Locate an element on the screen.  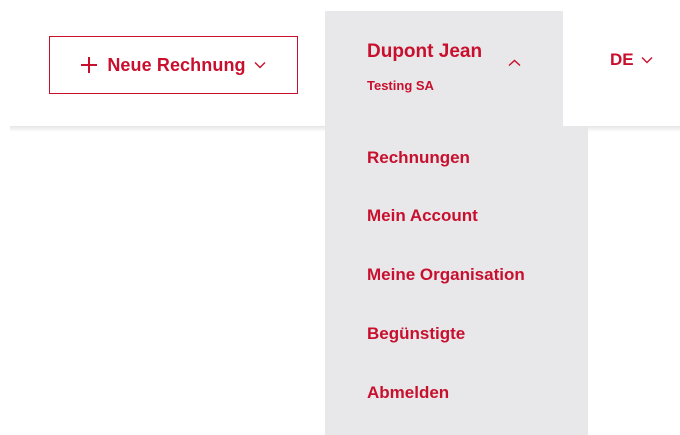
language-label: DE is located at coordinates (622, 59).